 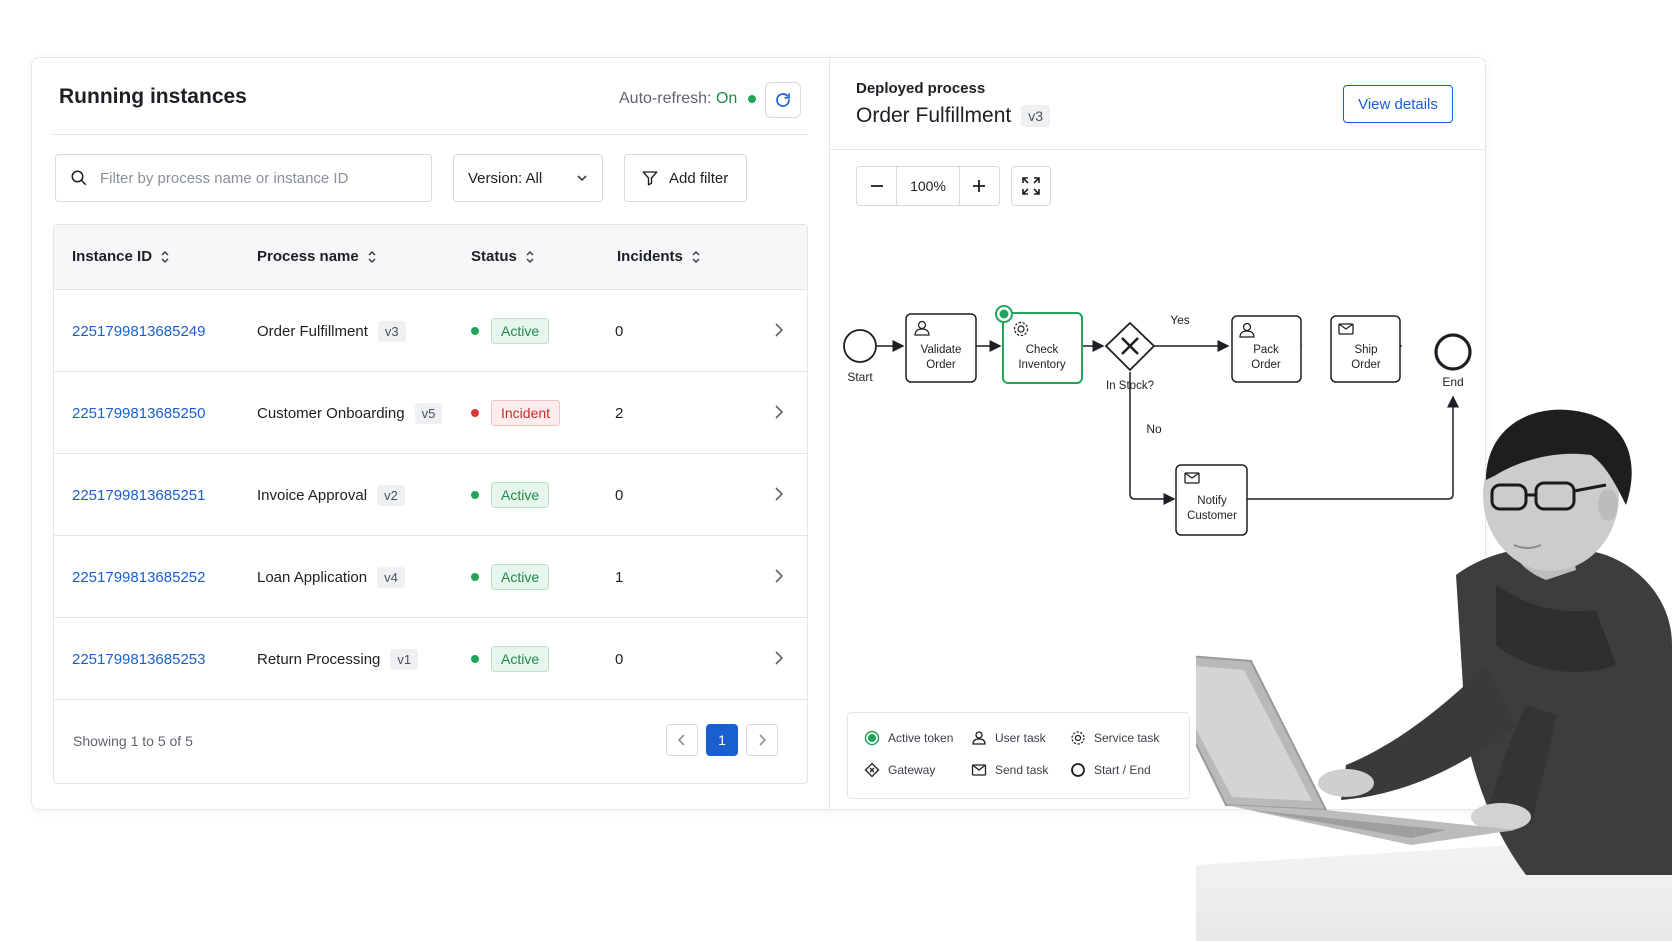 I want to click on refresh-button, so click(x=783, y=100).